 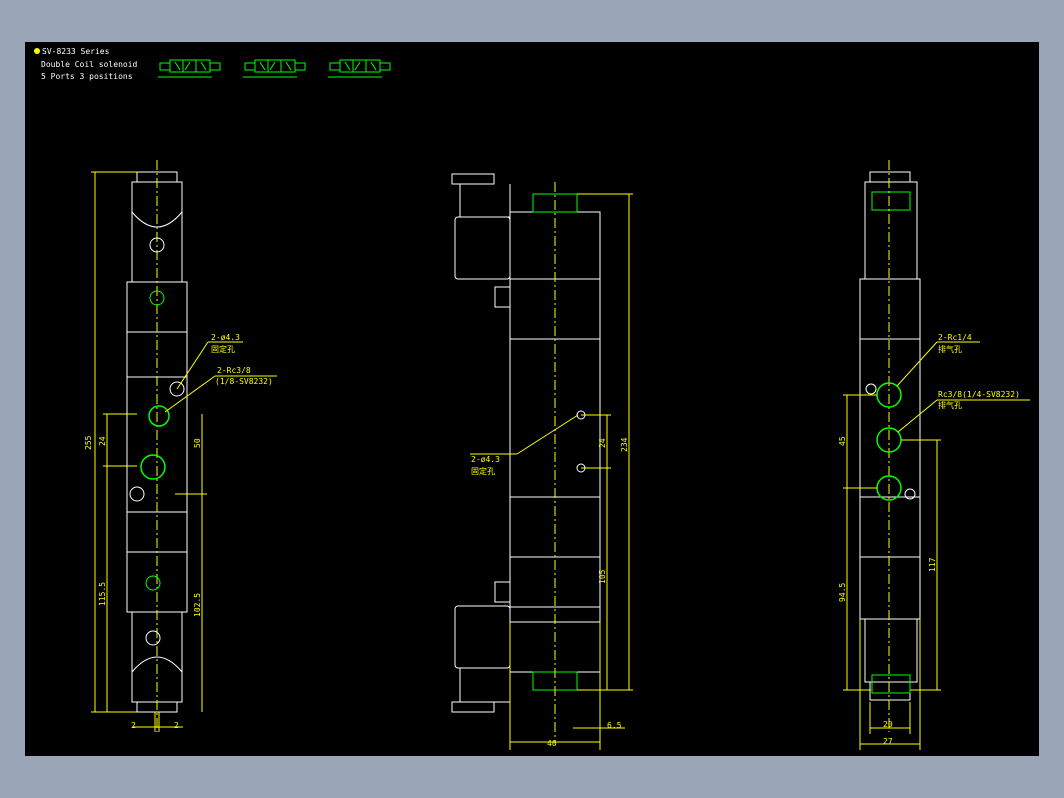 I want to click on right-callout-port: Rc3/8(1/4-SV8232), so click(x=979, y=394).